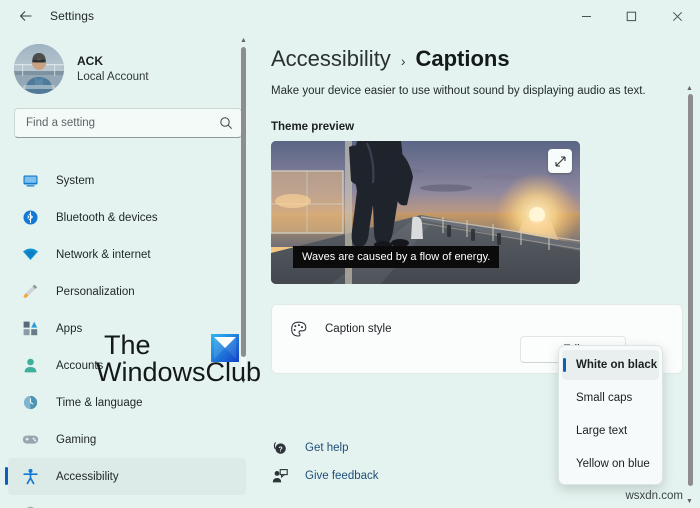 The image size is (700, 508). I want to click on wifi-icon, so click(30, 254).